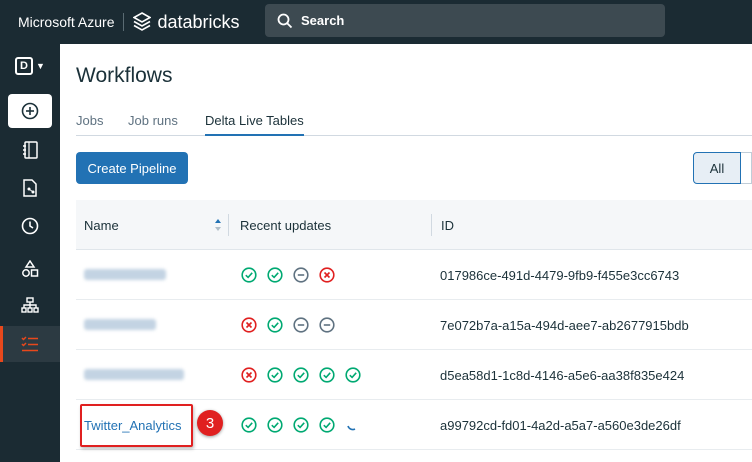  Describe the element at coordinates (465, 20) in the screenshot. I see `search-bar: Search` at that location.